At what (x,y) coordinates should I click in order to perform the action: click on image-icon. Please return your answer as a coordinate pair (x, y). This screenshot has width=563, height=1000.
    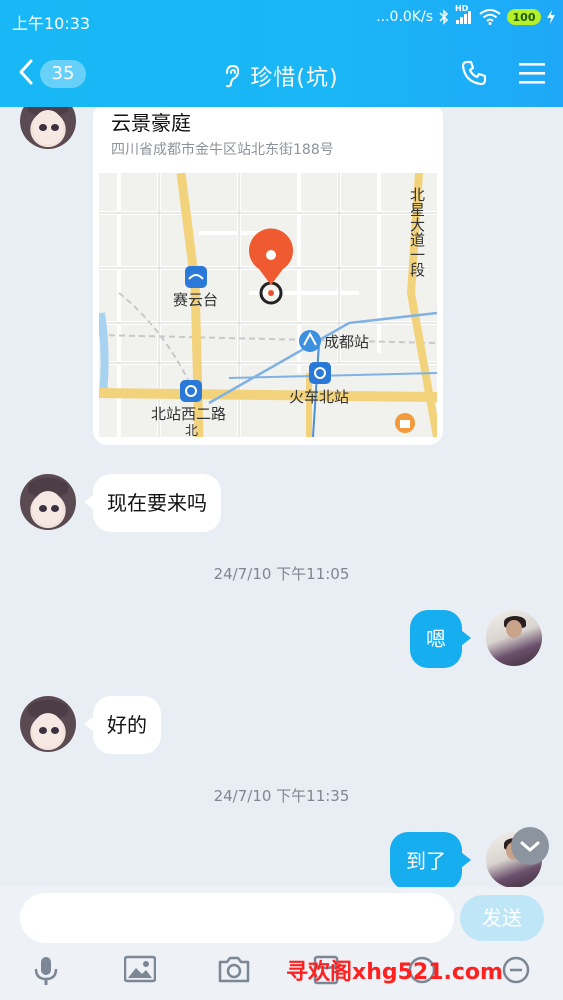
    Looking at the image, I should click on (140, 969).